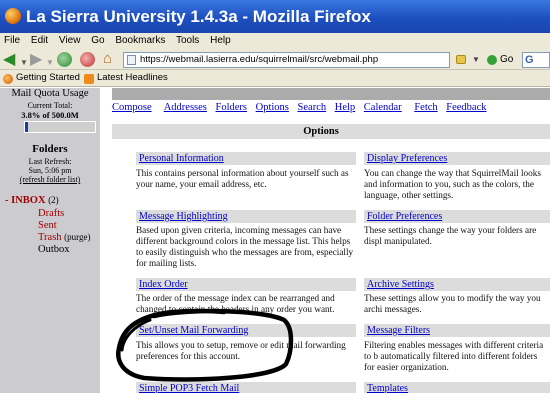 The width and height of the screenshot is (550, 393). I want to click on nav-compose: Compose, so click(132, 107).